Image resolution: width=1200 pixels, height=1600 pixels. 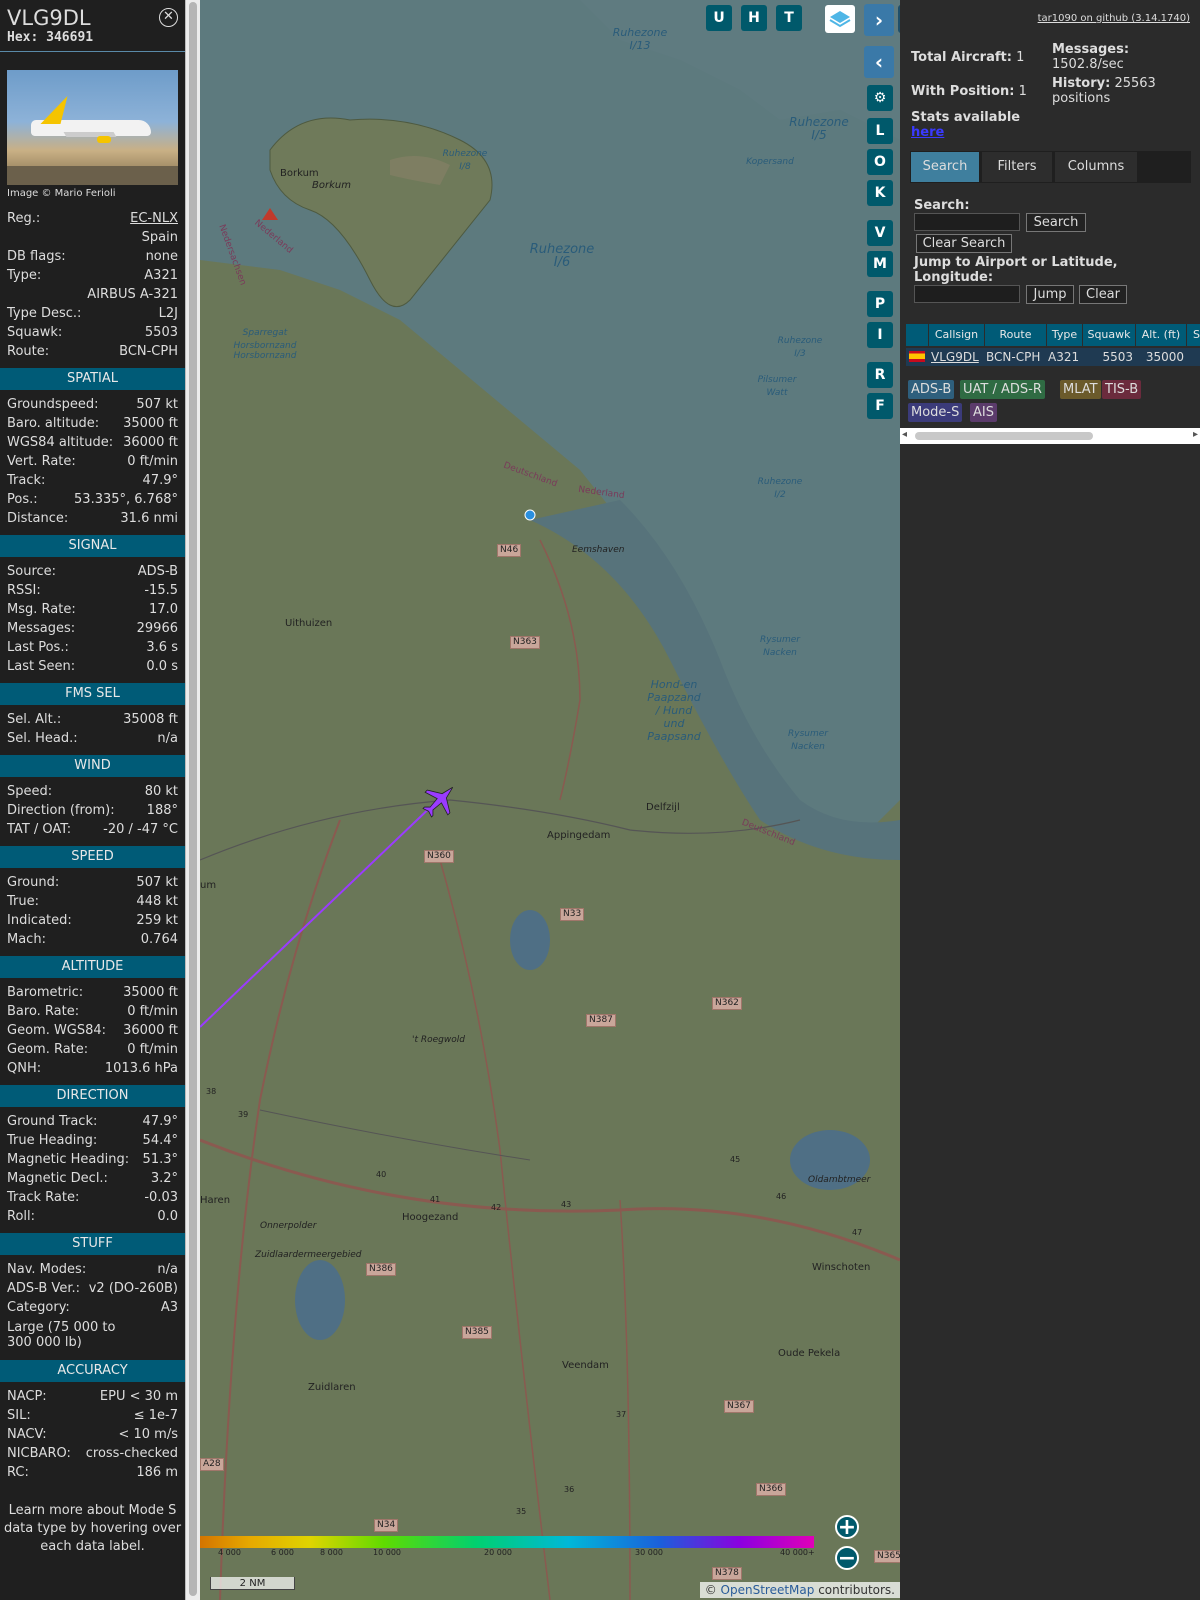 What do you see at coordinates (37, 518) in the screenshot?
I see `info-label: Distance:` at bounding box center [37, 518].